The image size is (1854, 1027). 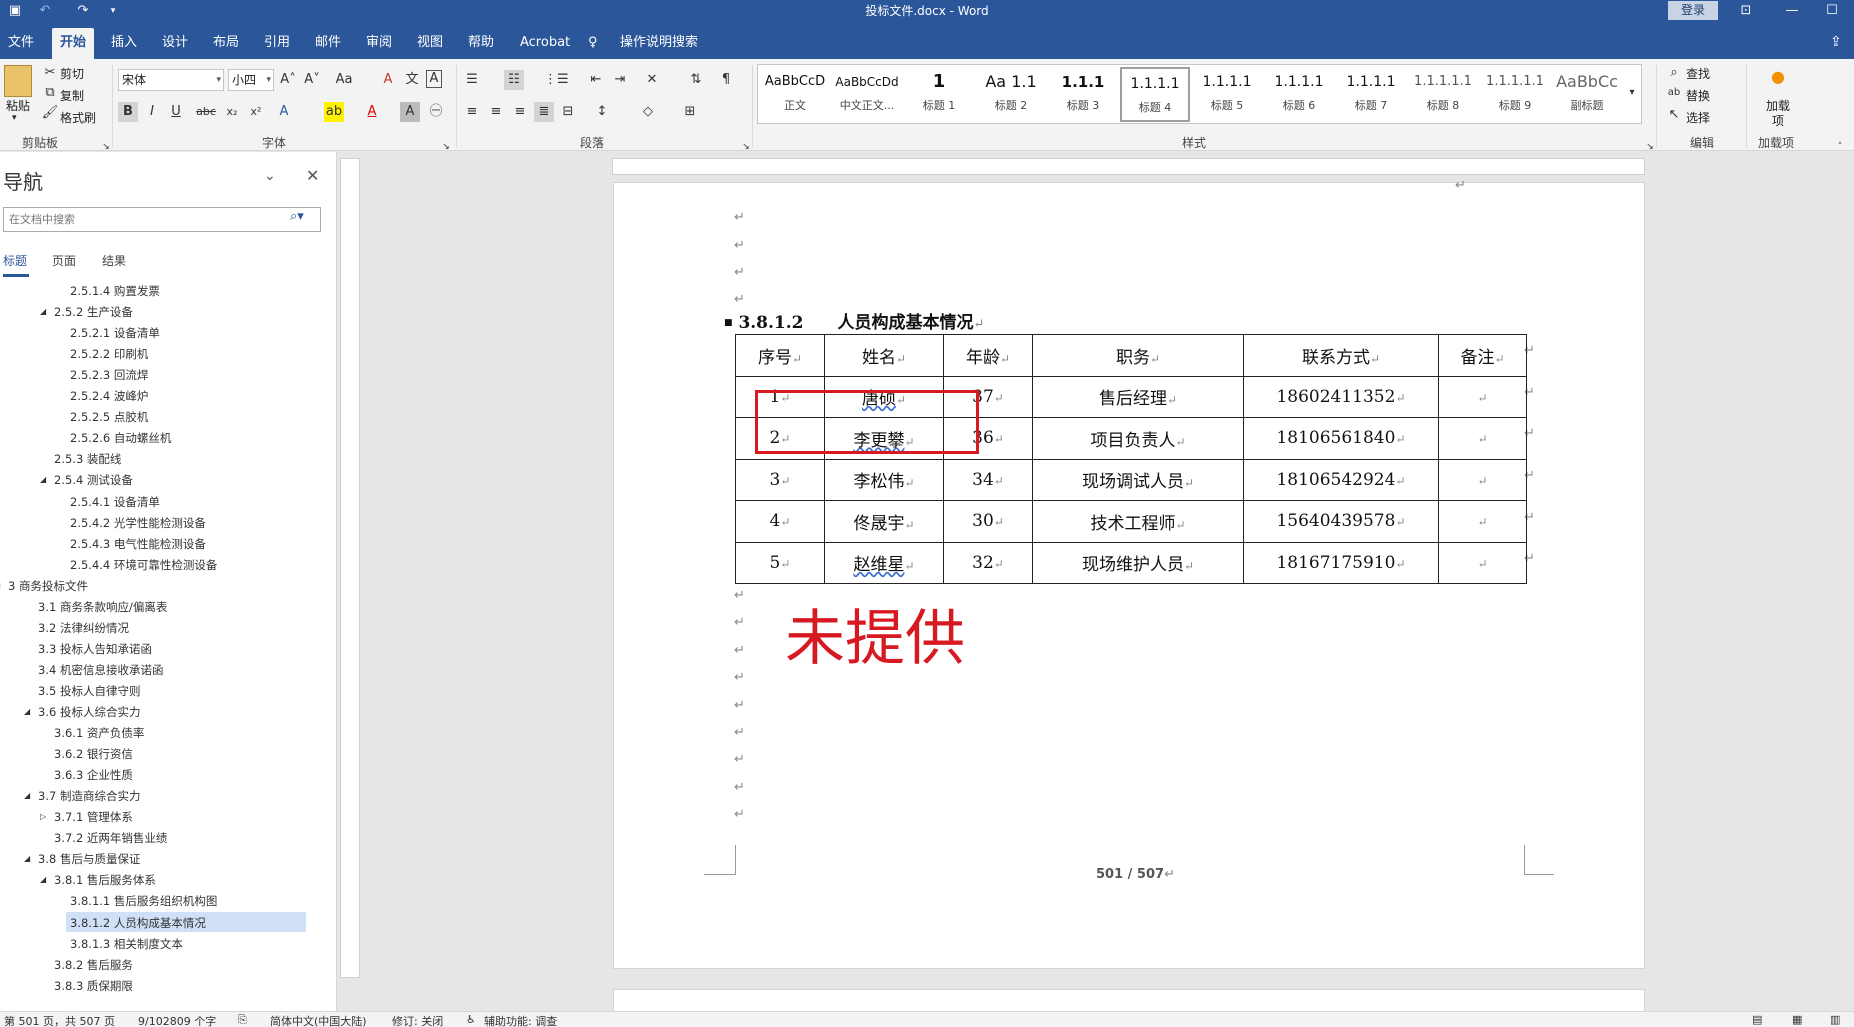 I want to click on enclose-characters-icon: ㊀, so click(x=436, y=112).